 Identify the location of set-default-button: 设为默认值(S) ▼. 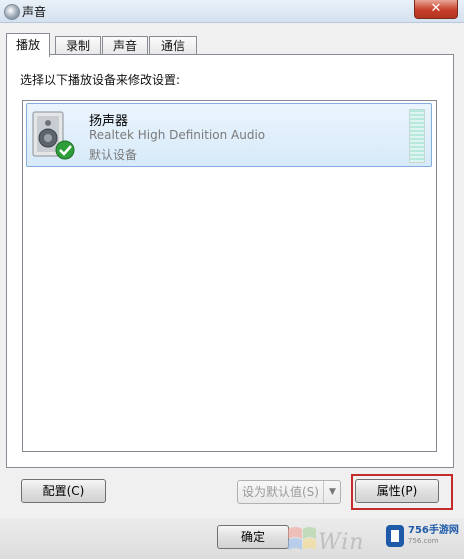
(289, 492).